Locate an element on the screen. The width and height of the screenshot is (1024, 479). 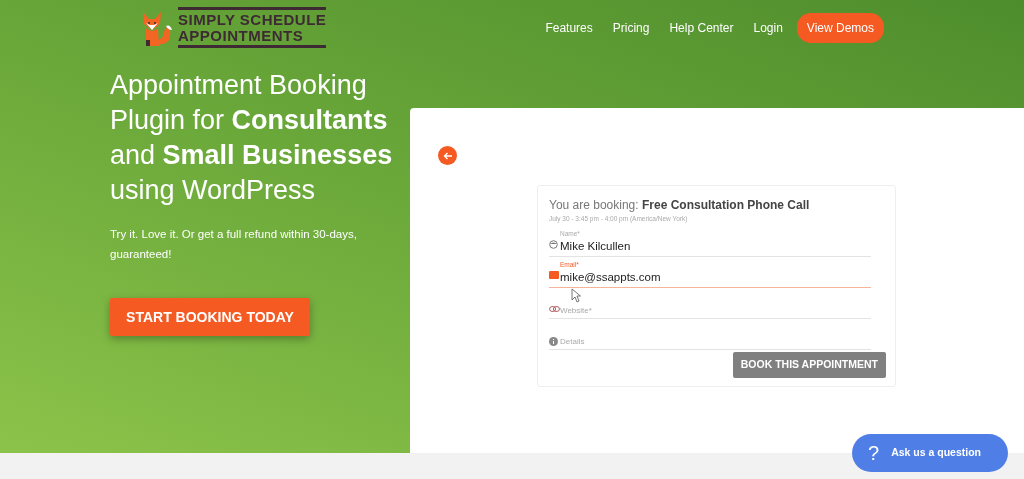
booking-title: You are booking: Free Consultation Phone Call is located at coordinates (680, 205).